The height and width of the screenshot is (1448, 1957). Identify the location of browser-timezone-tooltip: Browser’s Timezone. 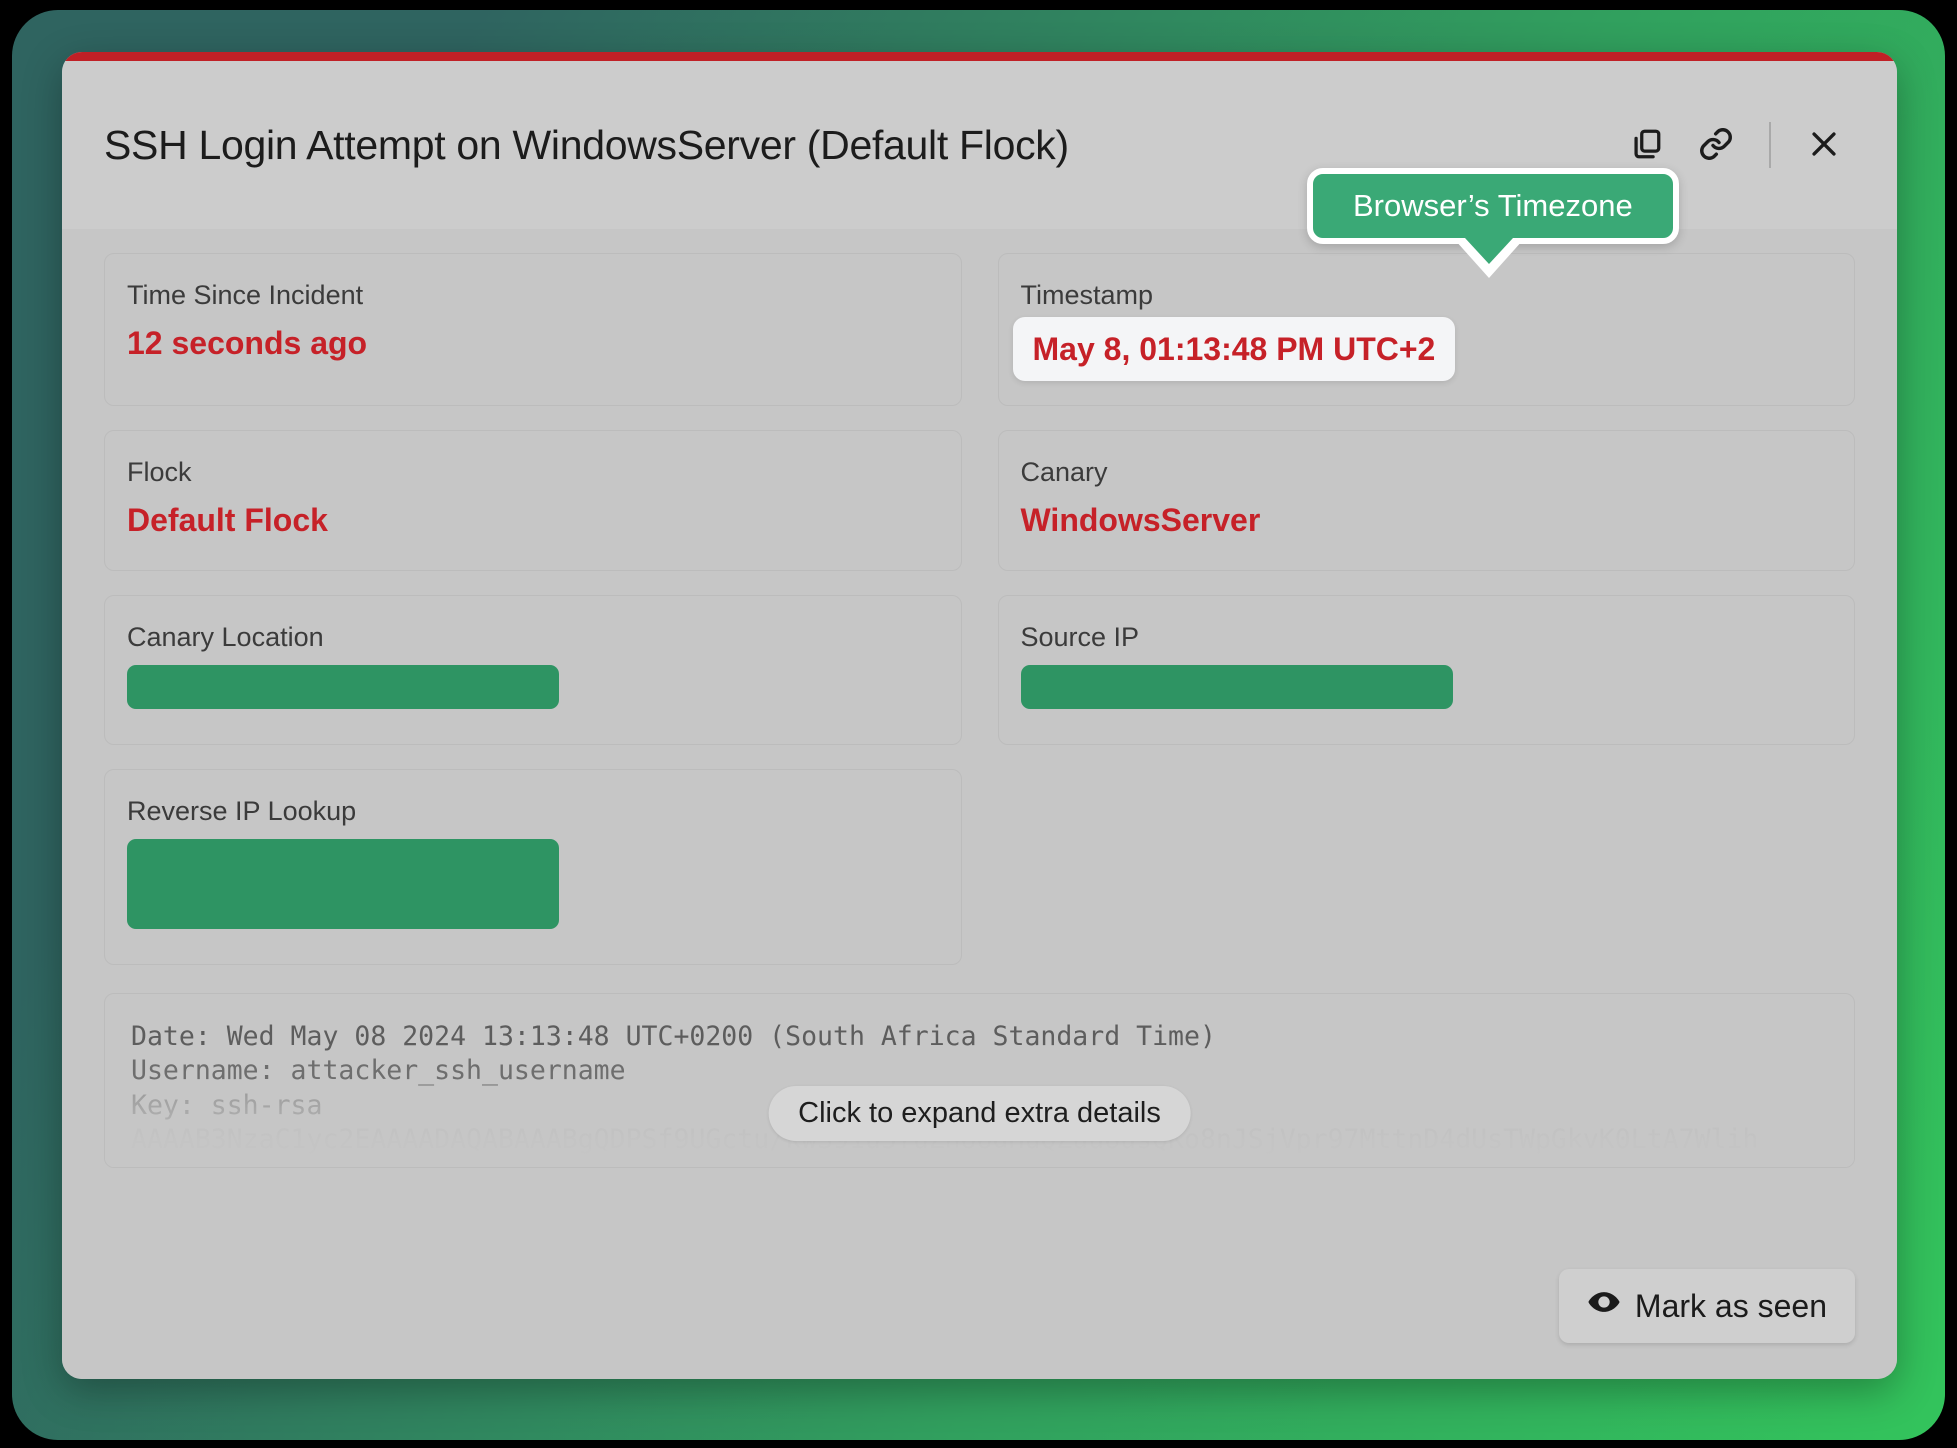
(1493, 223).